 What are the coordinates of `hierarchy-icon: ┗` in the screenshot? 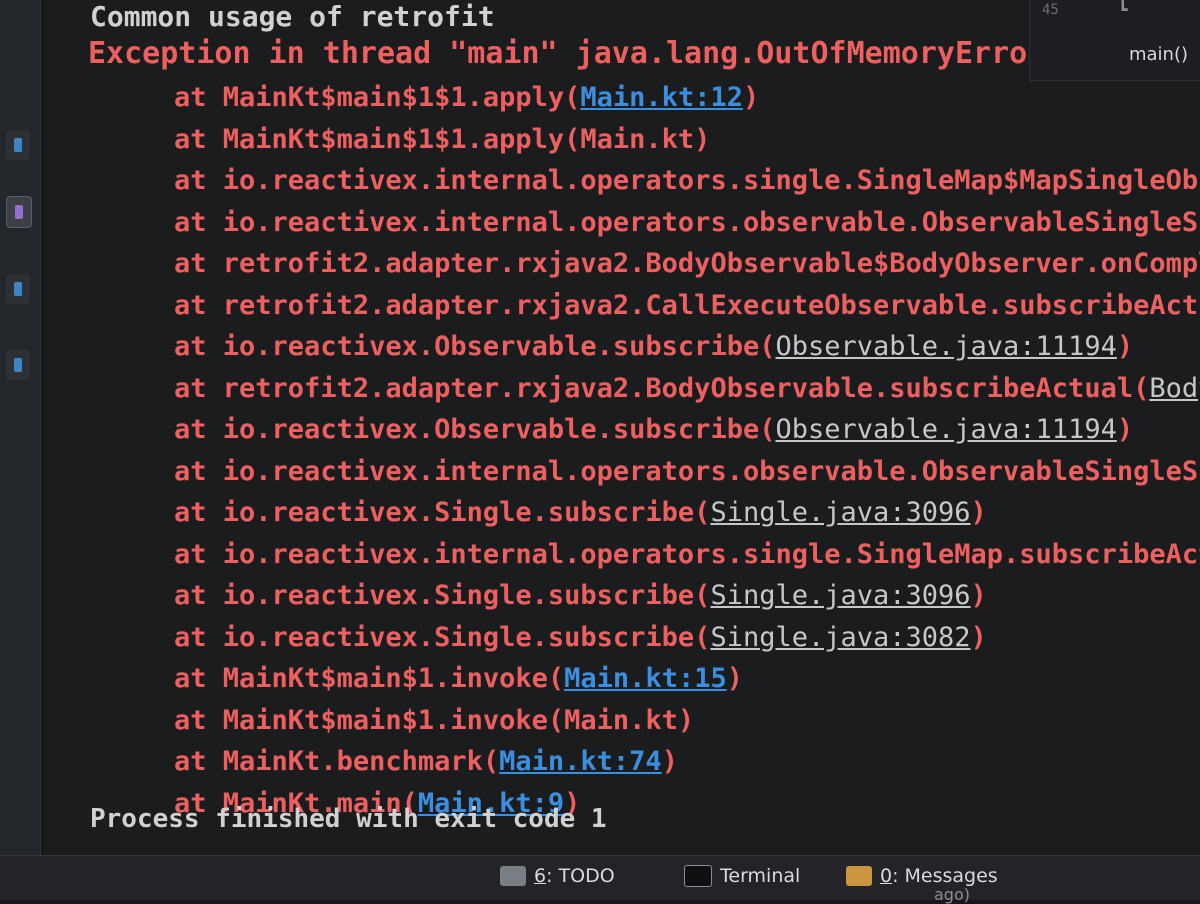 It's located at (1123, 9).